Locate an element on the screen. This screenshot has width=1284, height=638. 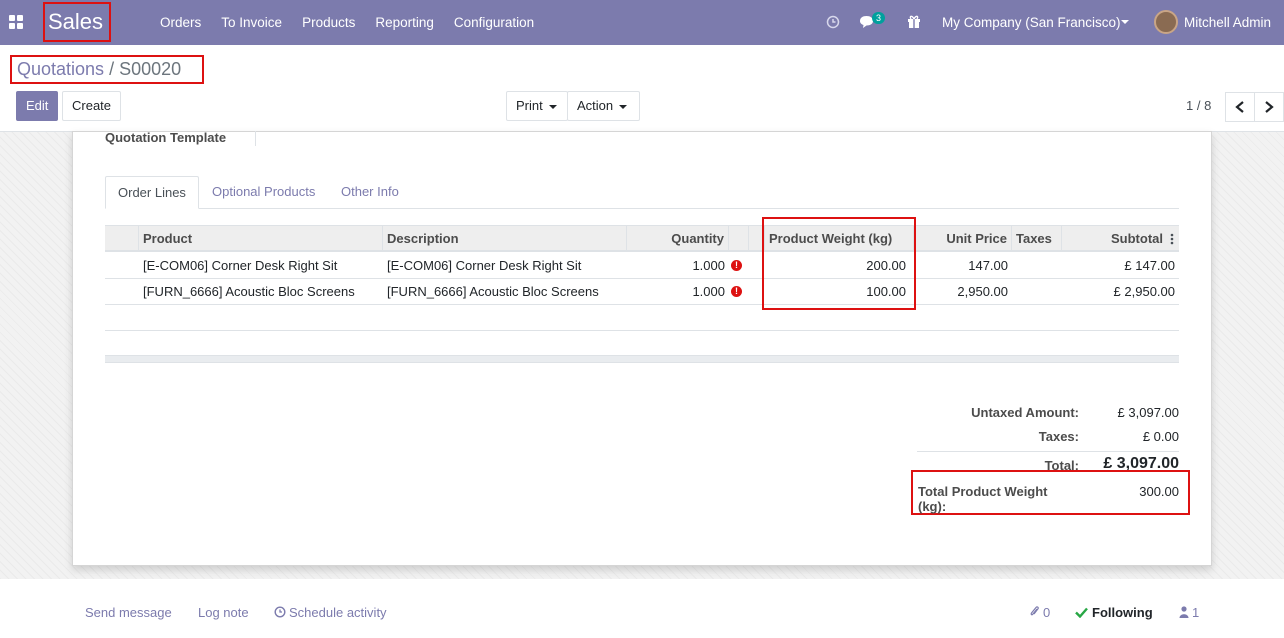
totals-divider is located at coordinates (1048, 451).